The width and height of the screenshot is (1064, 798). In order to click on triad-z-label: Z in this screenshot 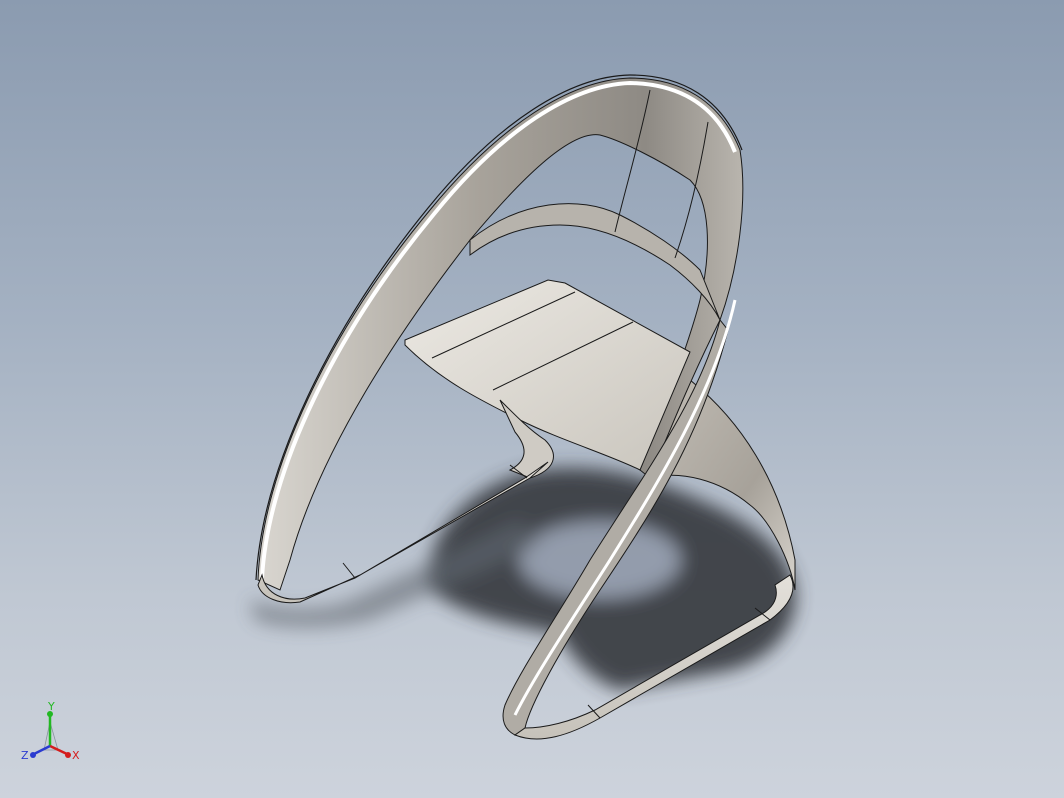, I will do `click(25, 755)`.